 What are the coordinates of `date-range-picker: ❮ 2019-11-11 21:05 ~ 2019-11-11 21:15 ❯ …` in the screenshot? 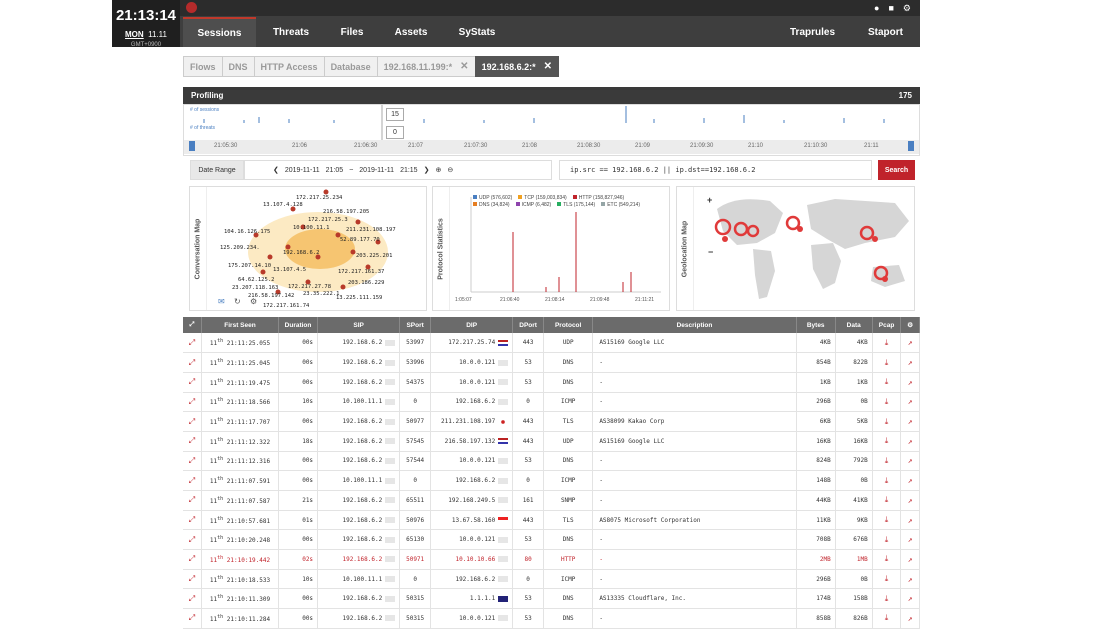 It's located at (398, 170).